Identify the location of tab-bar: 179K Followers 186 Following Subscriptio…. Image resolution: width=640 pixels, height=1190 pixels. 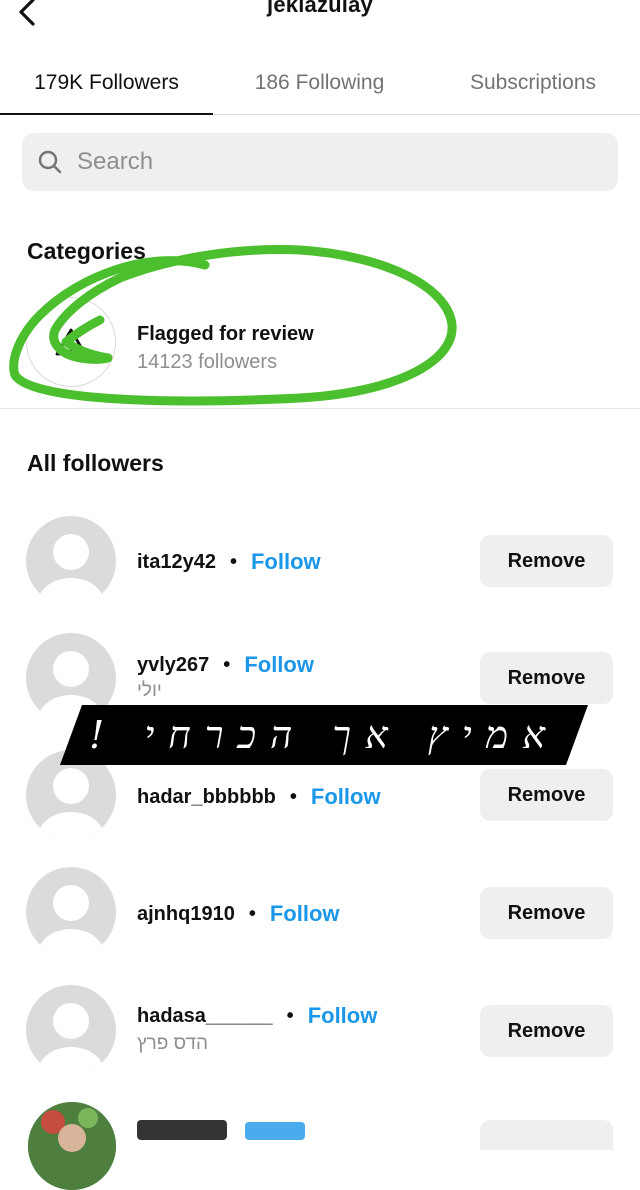
(320, 83).